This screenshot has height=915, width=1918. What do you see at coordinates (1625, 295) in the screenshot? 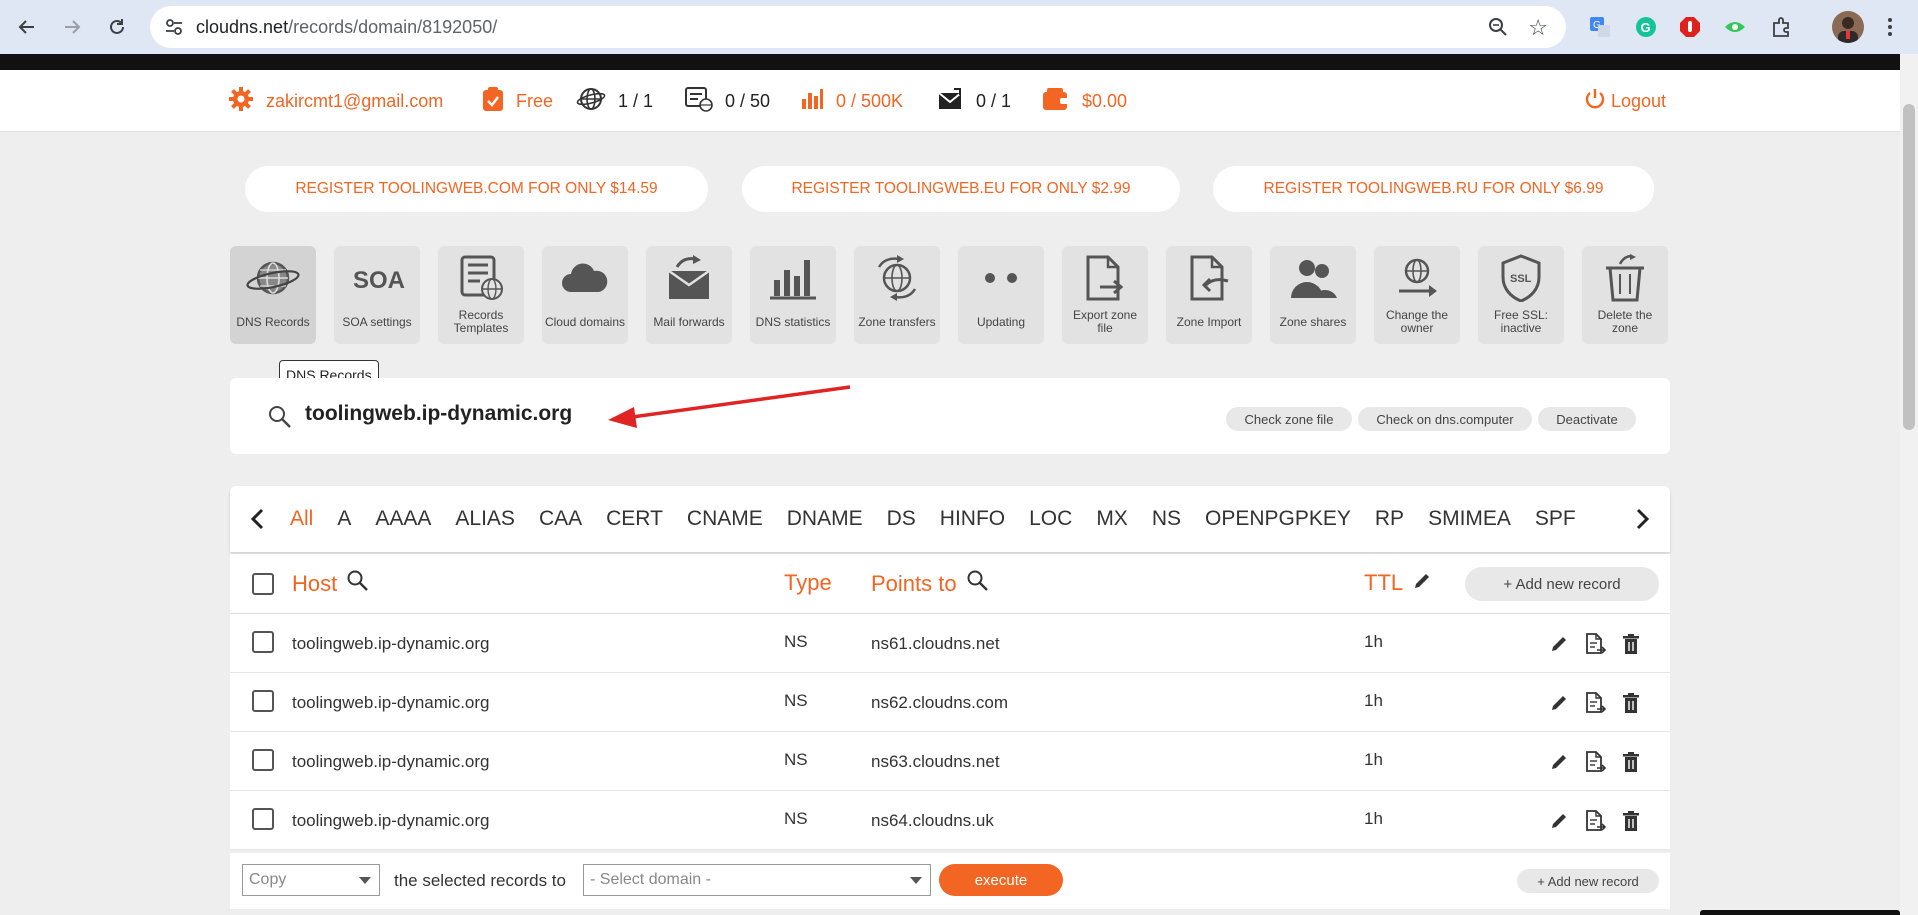
I see `tool-delete-zone: Delete the zone` at bounding box center [1625, 295].